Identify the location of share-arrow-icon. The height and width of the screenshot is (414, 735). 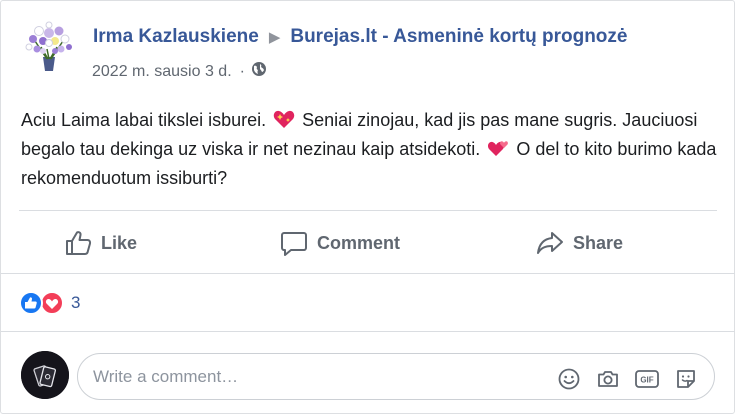
(550, 243).